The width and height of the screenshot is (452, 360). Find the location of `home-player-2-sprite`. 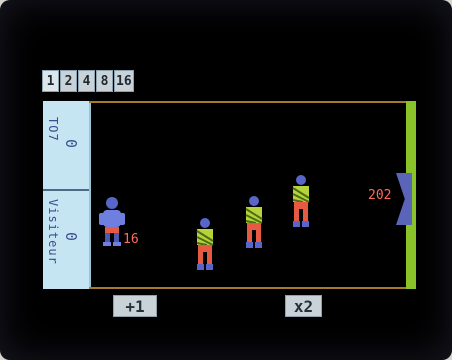

home-player-2-sprite is located at coordinates (254, 222).